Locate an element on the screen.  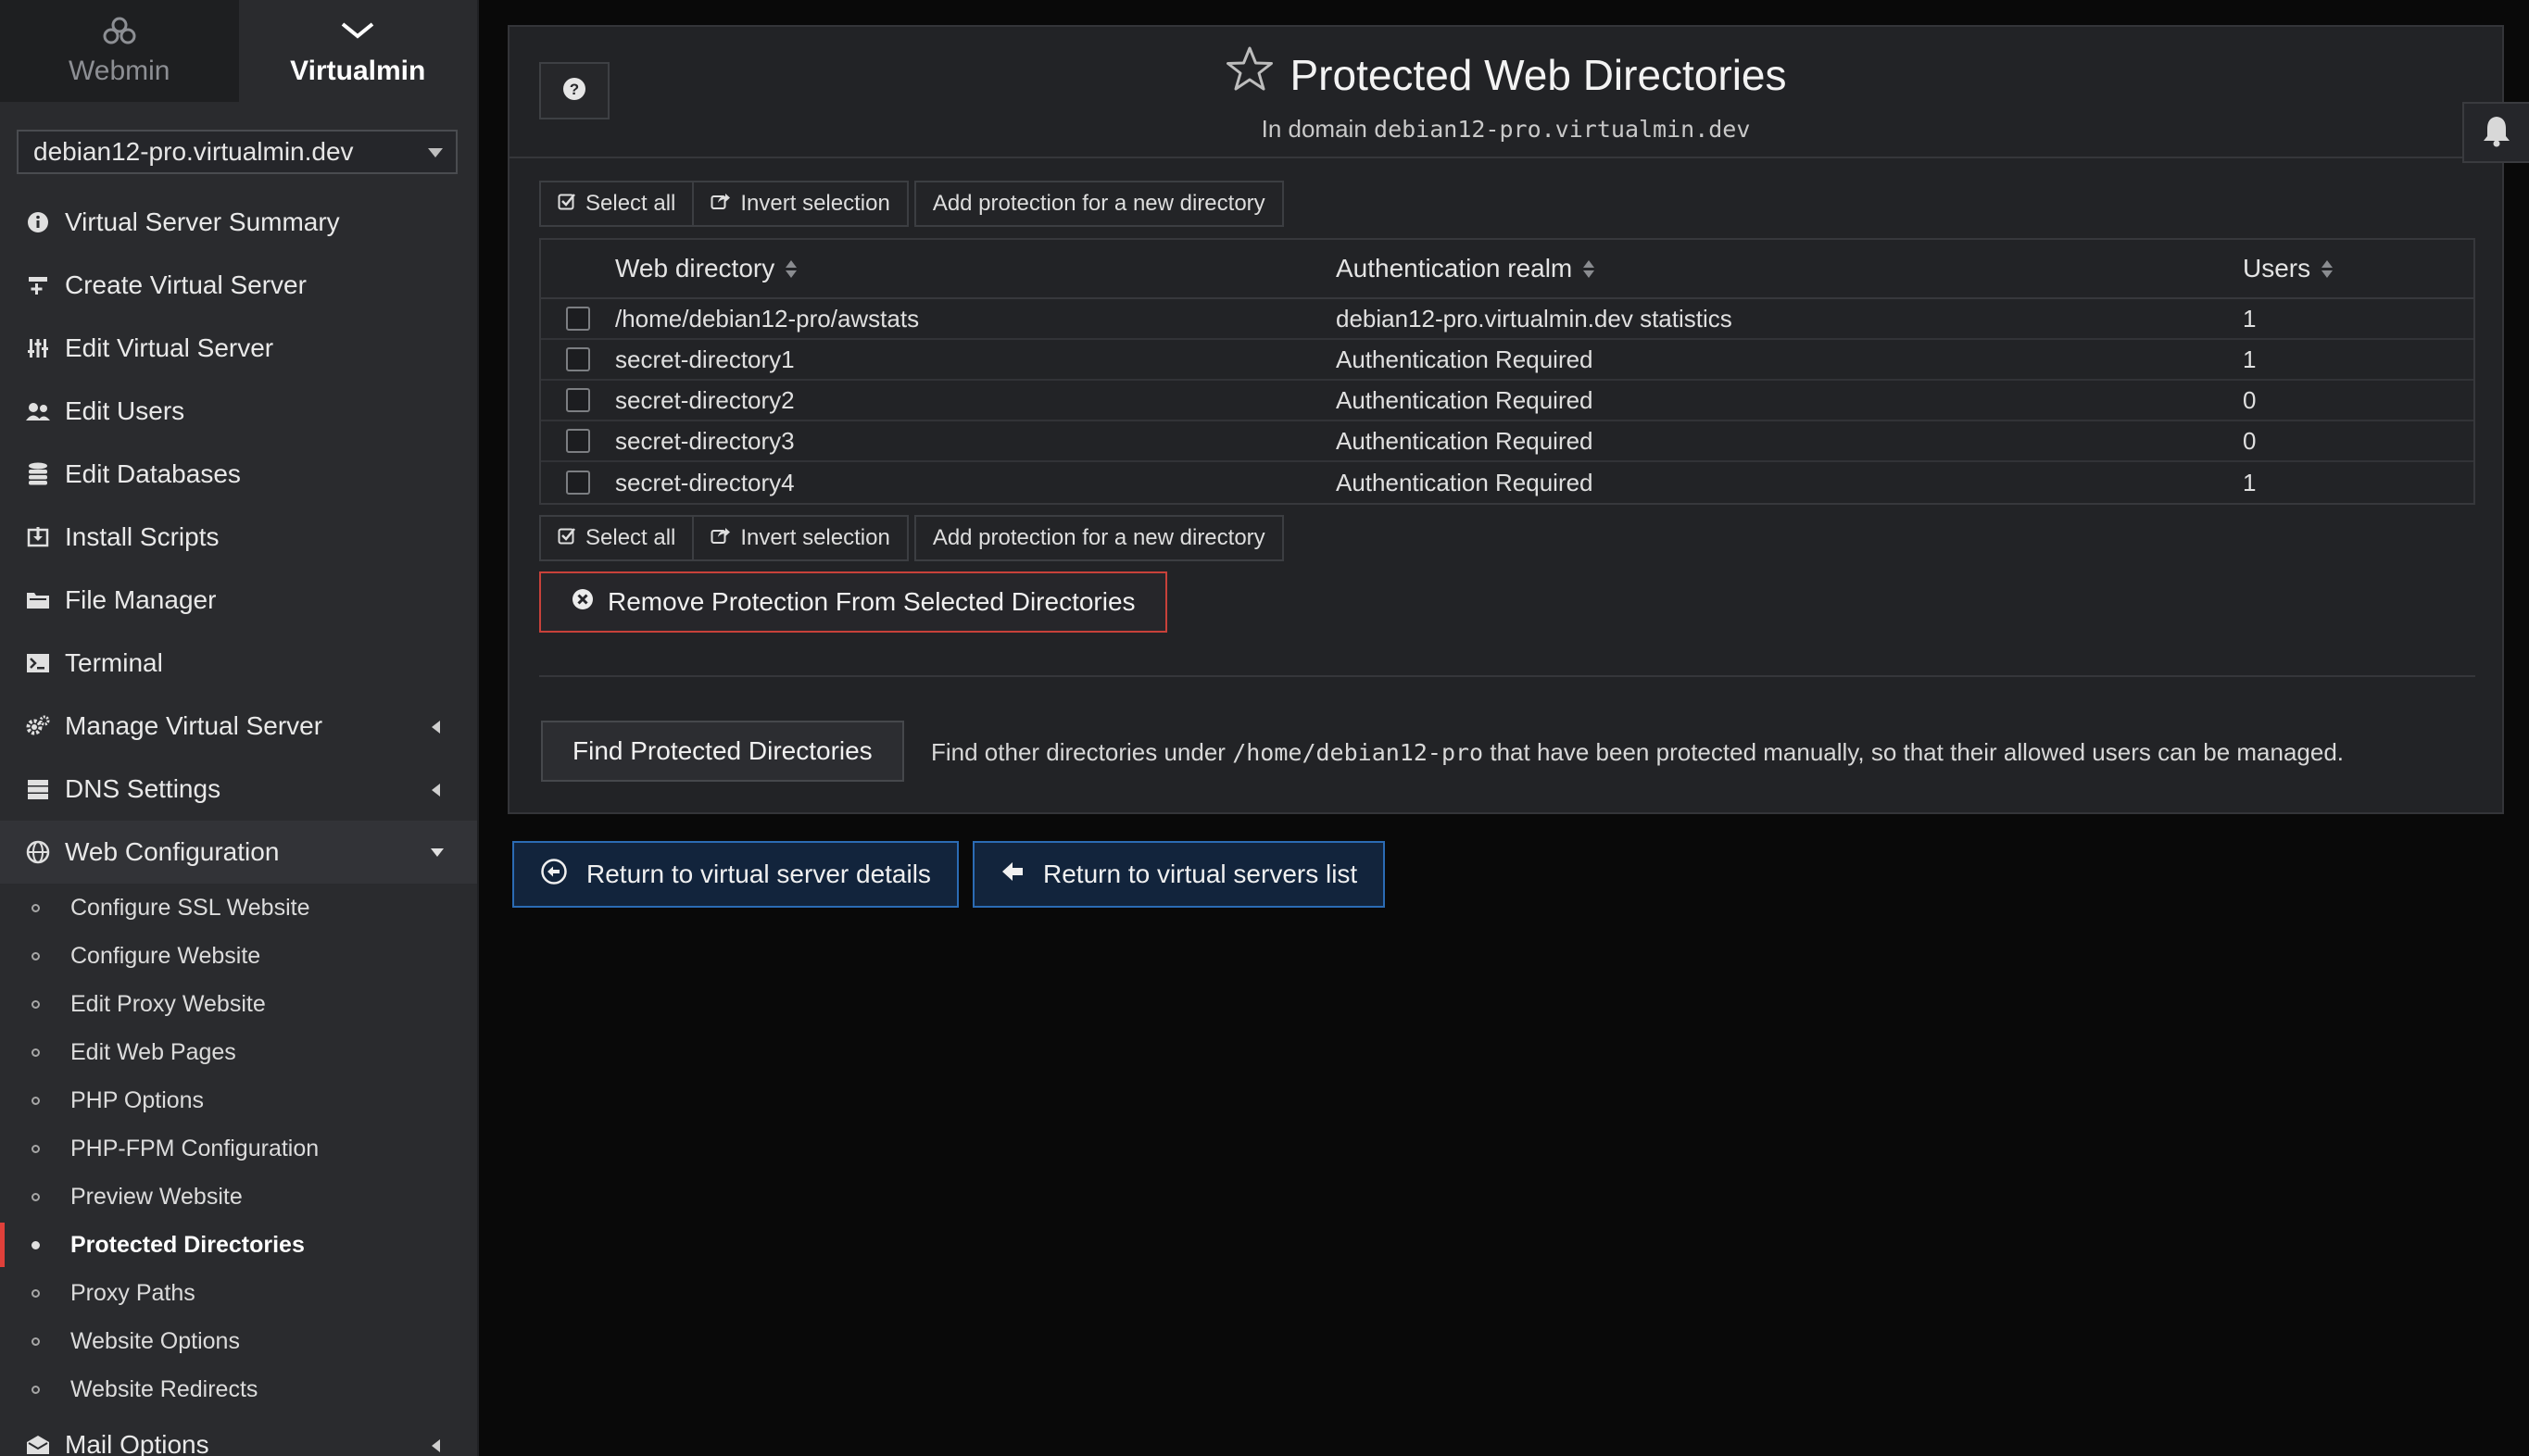
sidebar-subitem-preview-website: Preview Website is located at coordinates (239, 1197).